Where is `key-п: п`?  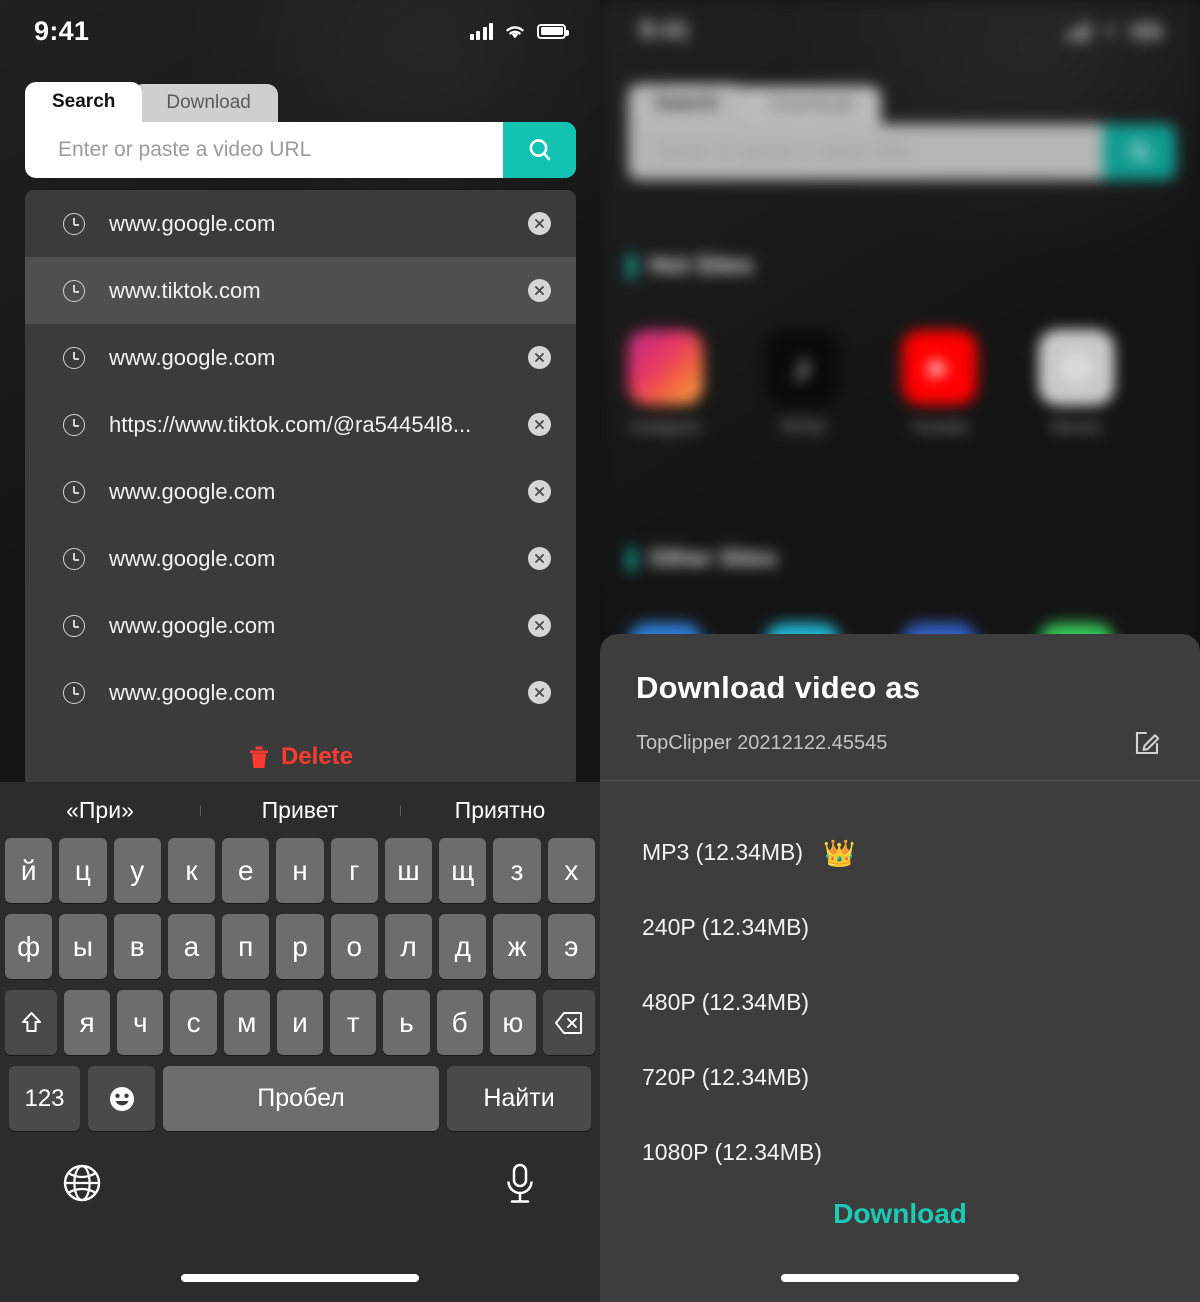 key-п: п is located at coordinates (246, 946).